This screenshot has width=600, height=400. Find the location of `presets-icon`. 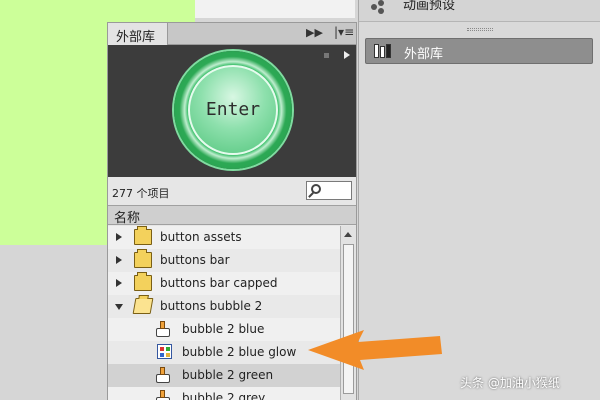

presets-icon is located at coordinates (380, 7).